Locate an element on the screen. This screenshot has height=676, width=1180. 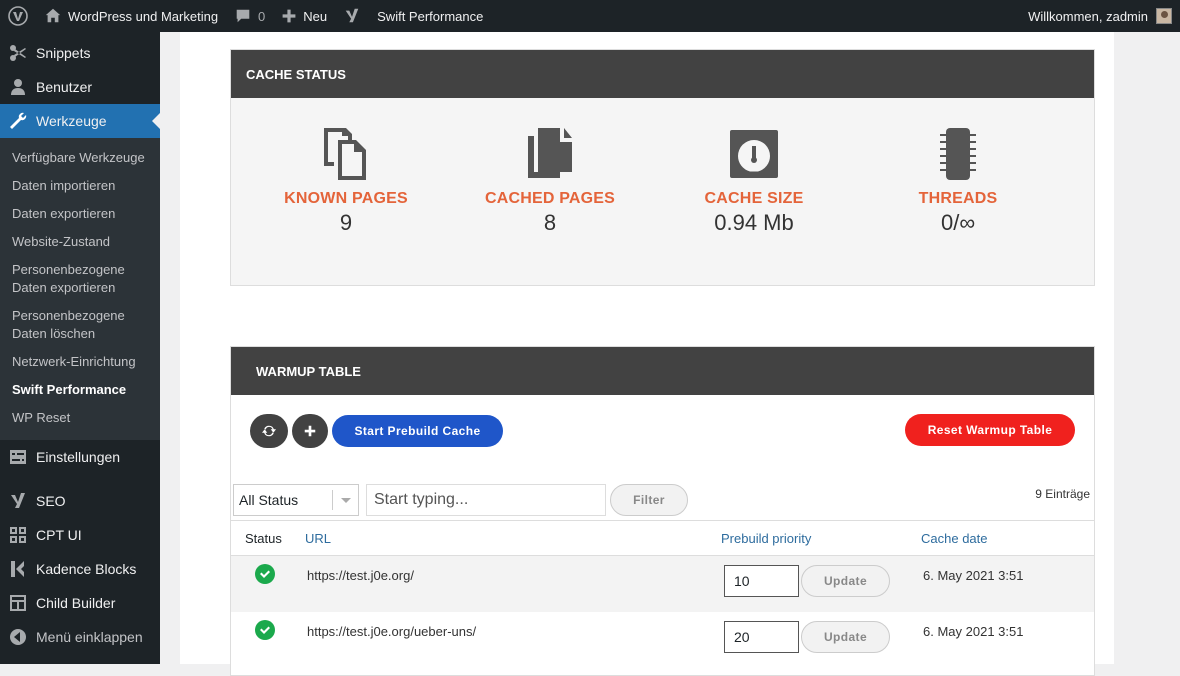
wordpress-logo-button is located at coordinates (18, 16).